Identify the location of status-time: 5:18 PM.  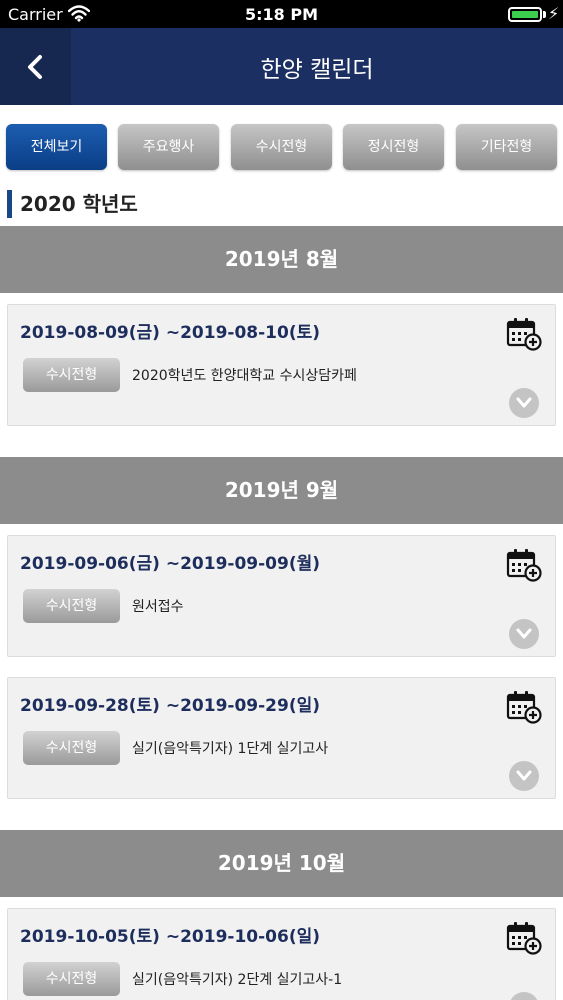
(281, 14).